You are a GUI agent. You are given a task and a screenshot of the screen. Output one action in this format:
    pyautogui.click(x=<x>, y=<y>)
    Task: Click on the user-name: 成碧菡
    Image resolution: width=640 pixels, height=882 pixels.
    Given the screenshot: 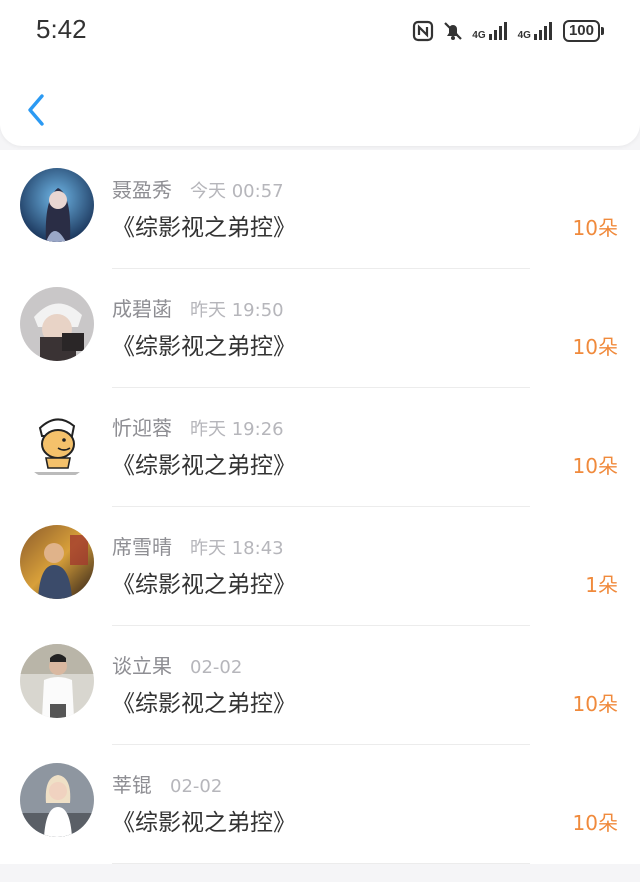 What is the action you would take?
    pyautogui.click(x=142, y=309)
    